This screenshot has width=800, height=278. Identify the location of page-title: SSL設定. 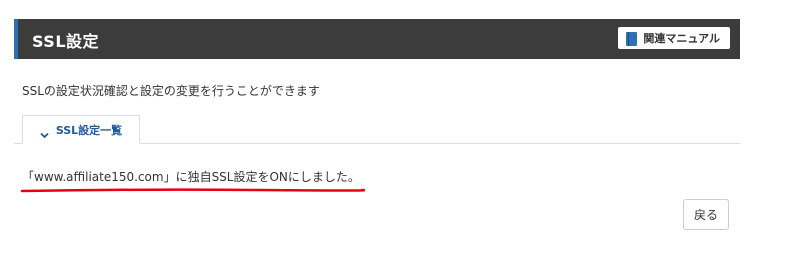
(66, 41).